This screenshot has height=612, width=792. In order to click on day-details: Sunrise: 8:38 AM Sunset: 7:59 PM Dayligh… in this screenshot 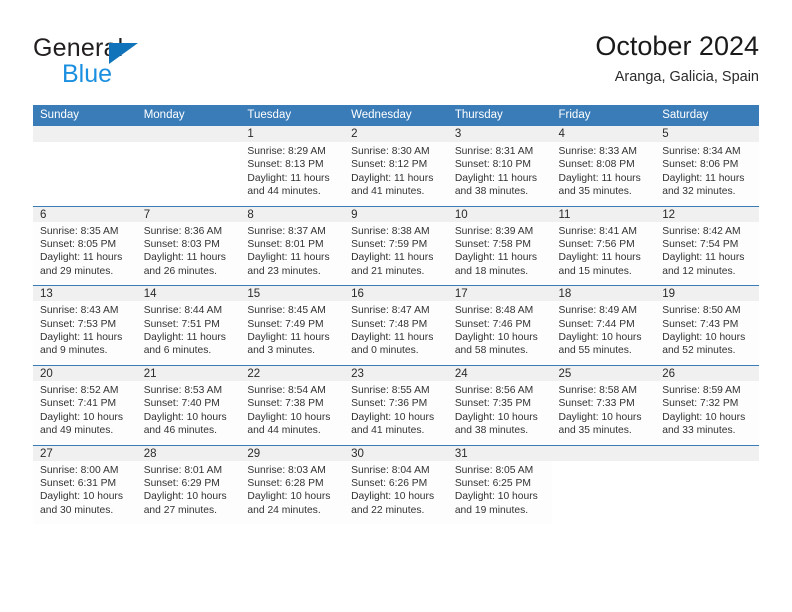, I will do `click(396, 253)`.